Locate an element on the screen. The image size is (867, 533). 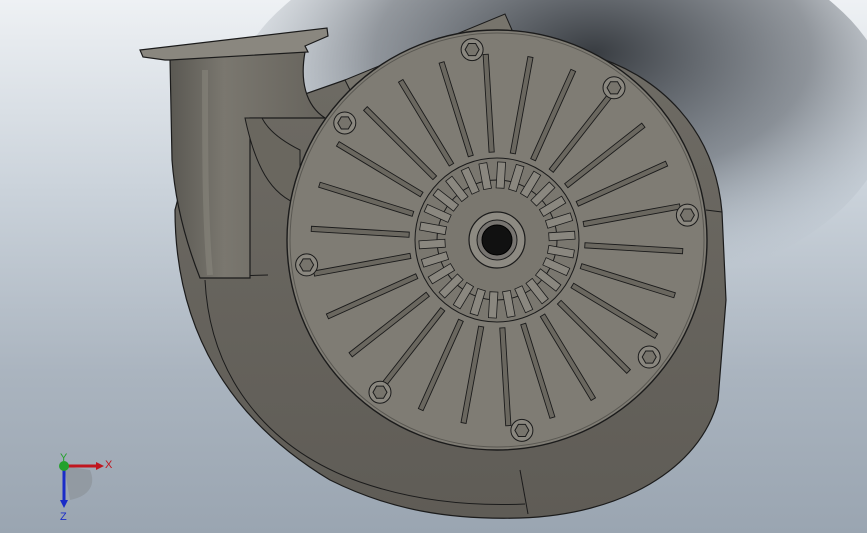
x-axis-arrow is located at coordinates (100, 466).